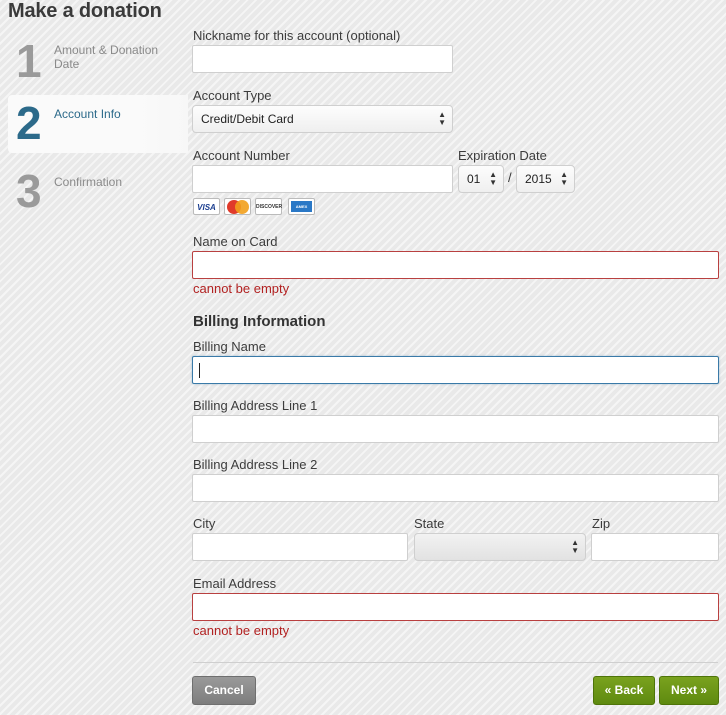 This screenshot has width=726, height=715. Describe the element at coordinates (229, 346) in the screenshot. I see `billing-name-label: Billing Name` at that location.